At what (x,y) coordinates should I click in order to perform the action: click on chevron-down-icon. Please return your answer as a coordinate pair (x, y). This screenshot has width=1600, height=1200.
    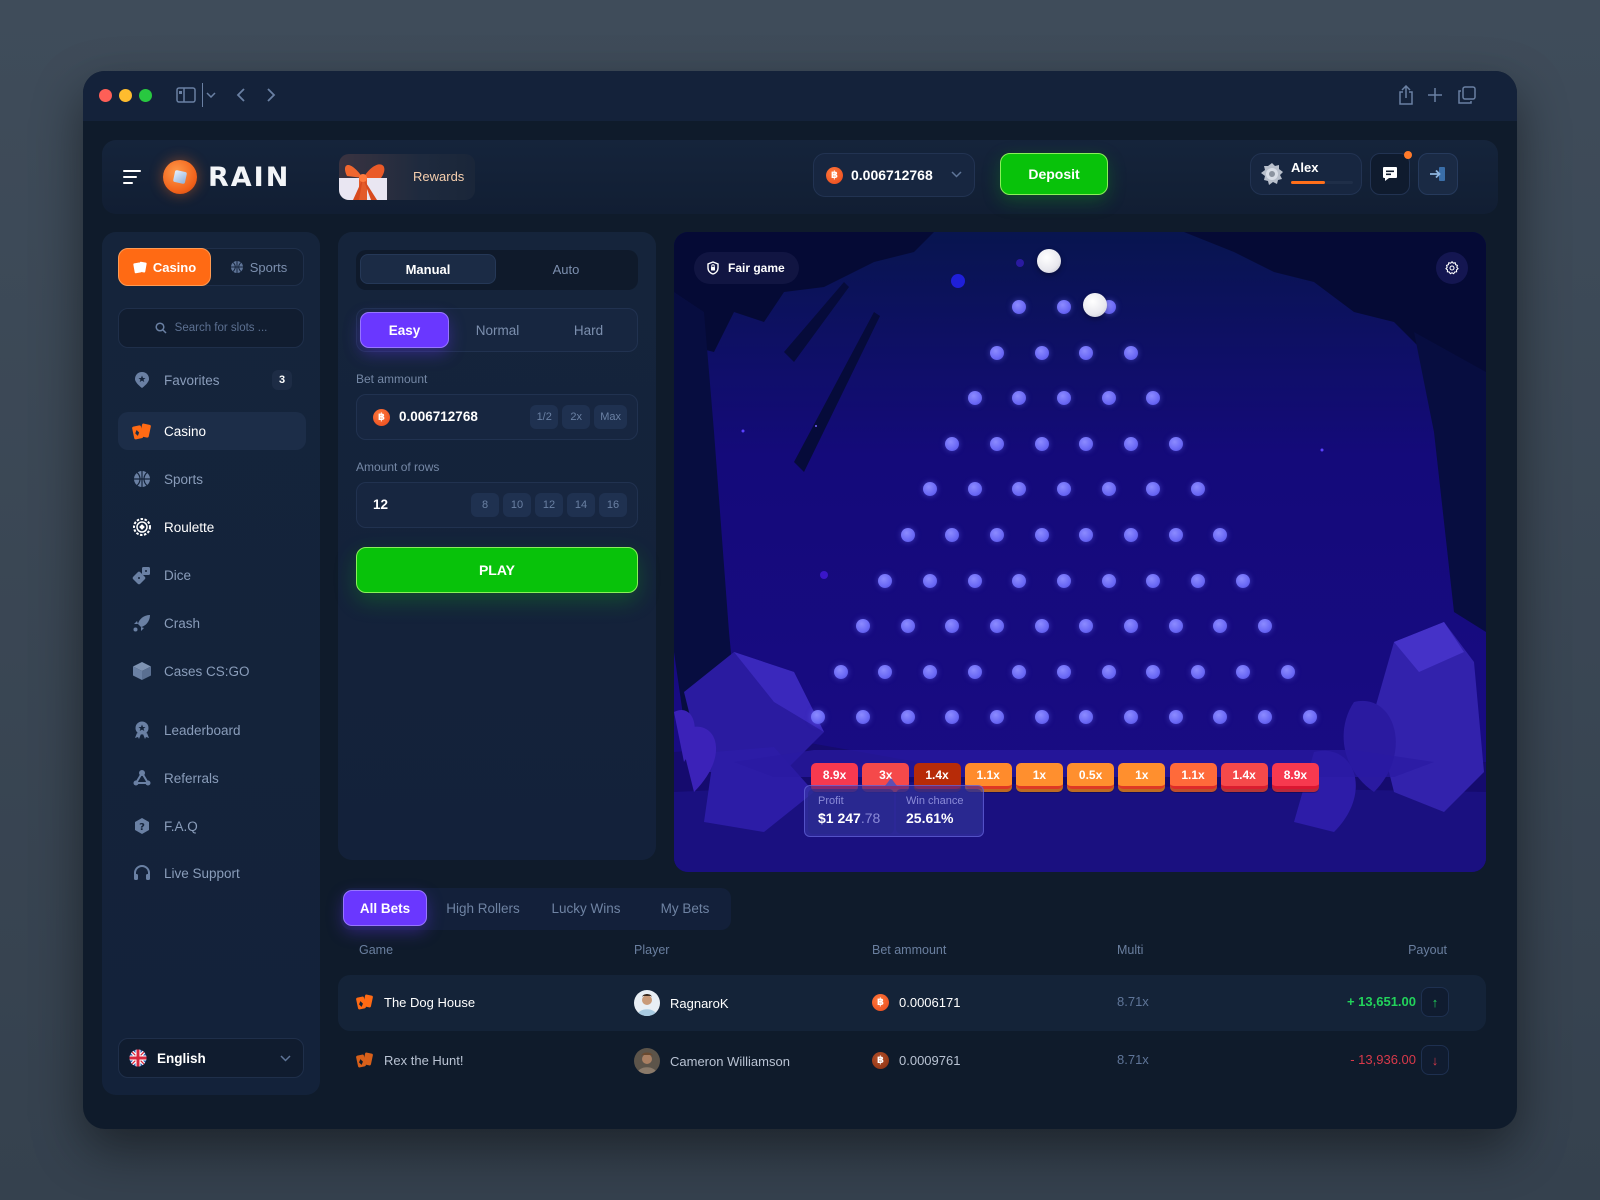
    Looking at the image, I should click on (211, 95).